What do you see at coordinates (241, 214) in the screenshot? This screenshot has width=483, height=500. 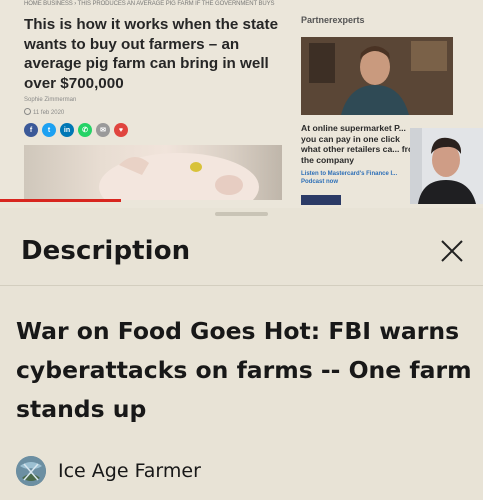 I see `drag-handle` at bounding box center [241, 214].